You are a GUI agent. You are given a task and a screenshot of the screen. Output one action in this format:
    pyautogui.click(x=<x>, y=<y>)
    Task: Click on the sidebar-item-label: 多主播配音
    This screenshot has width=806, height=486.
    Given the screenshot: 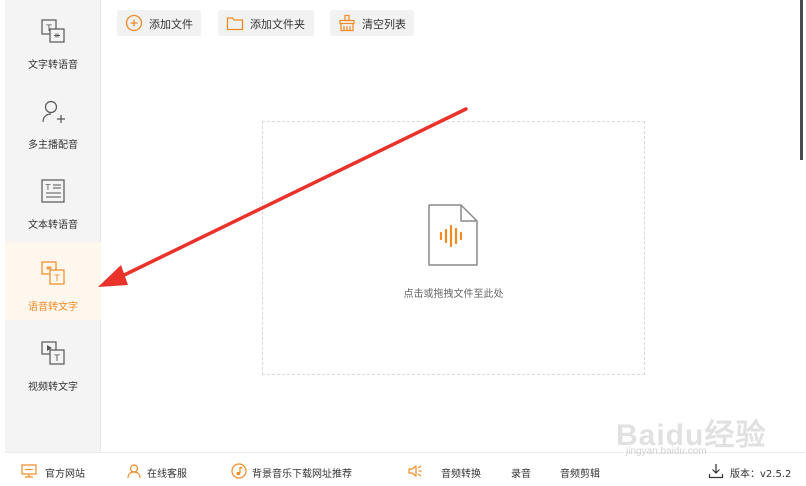 What is the action you would take?
    pyautogui.click(x=53, y=145)
    